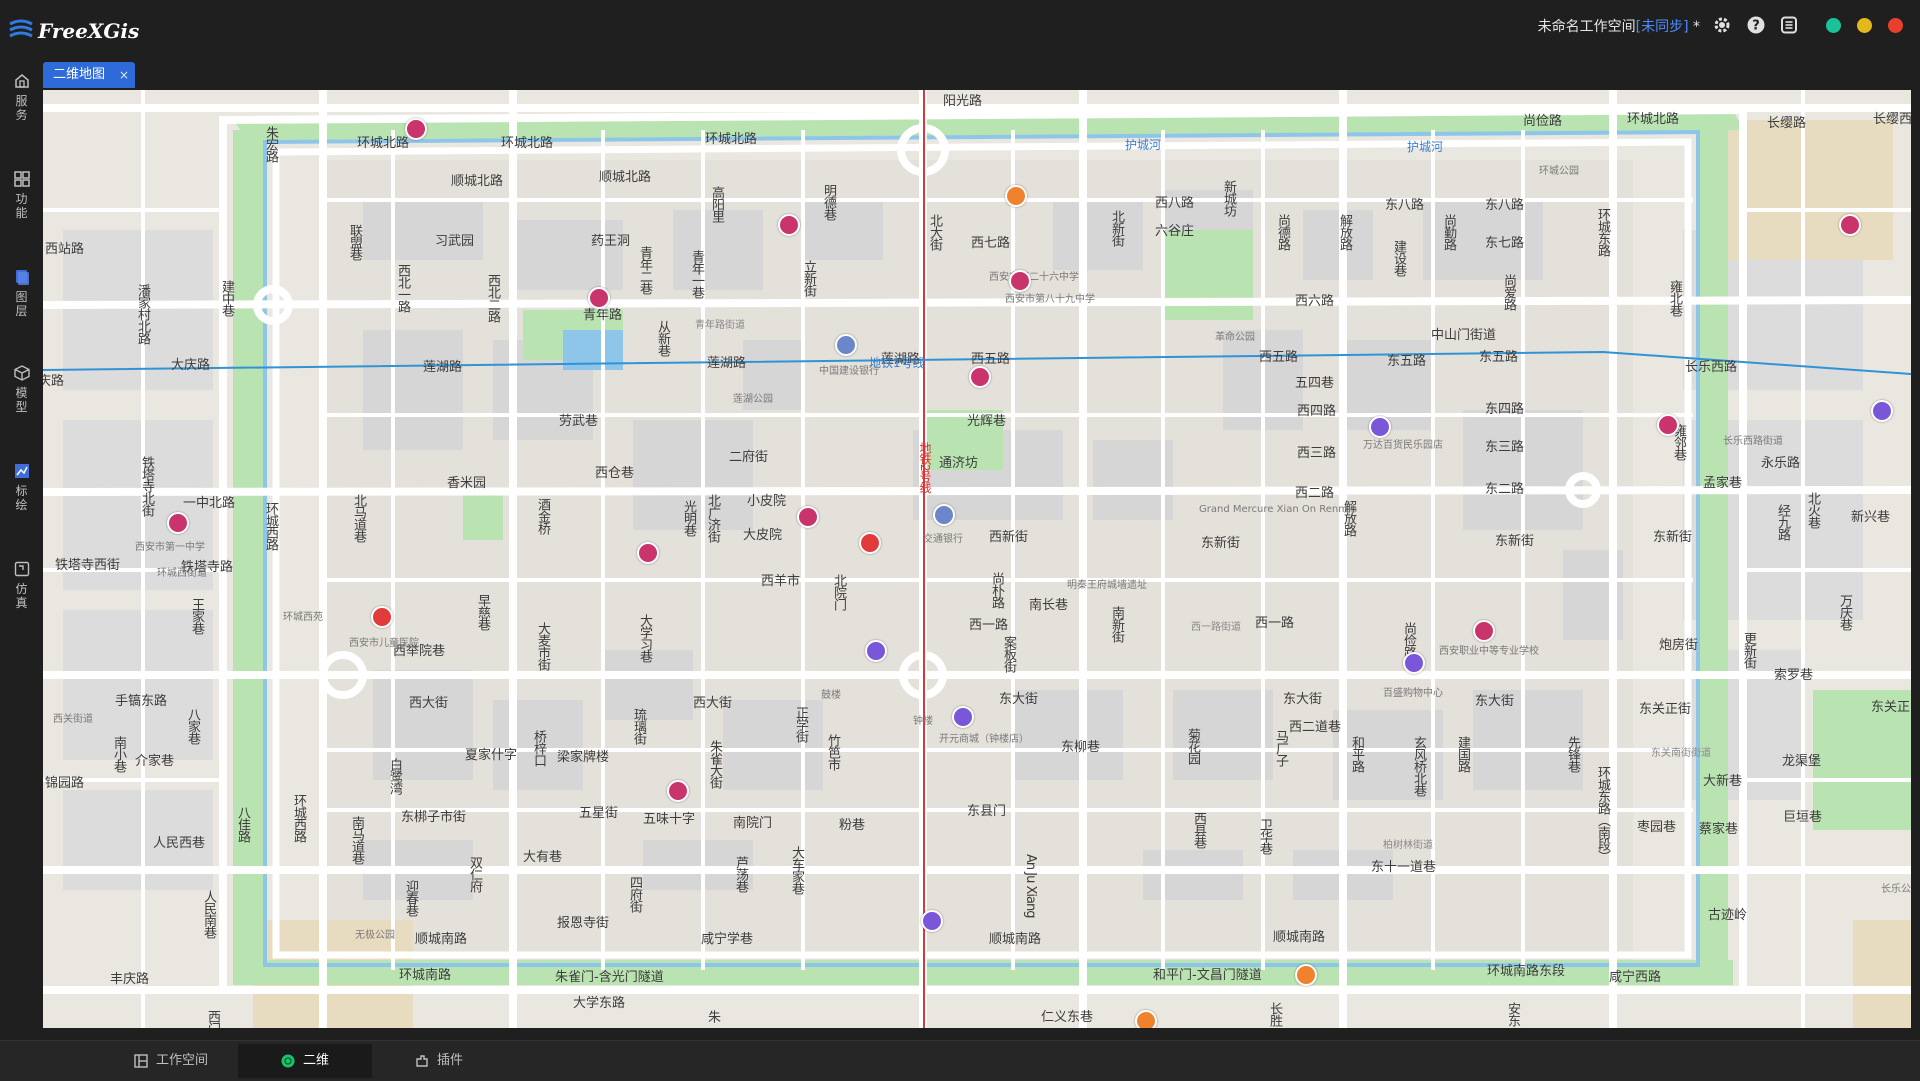  What do you see at coordinates (21, 585) in the screenshot?
I see `toolbar-simulation-button: 仿真` at bounding box center [21, 585].